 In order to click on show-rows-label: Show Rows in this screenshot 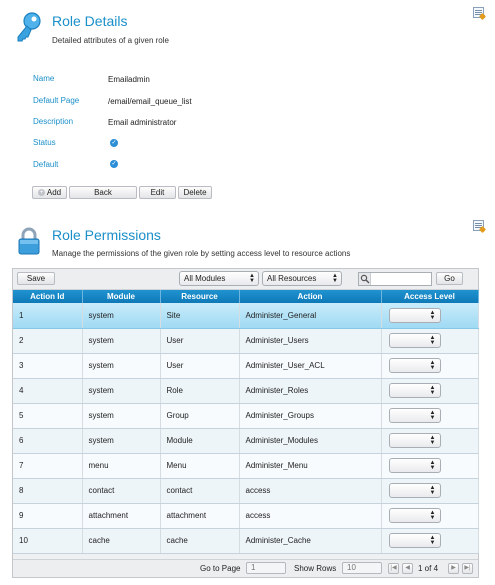, I will do `click(315, 568)`.